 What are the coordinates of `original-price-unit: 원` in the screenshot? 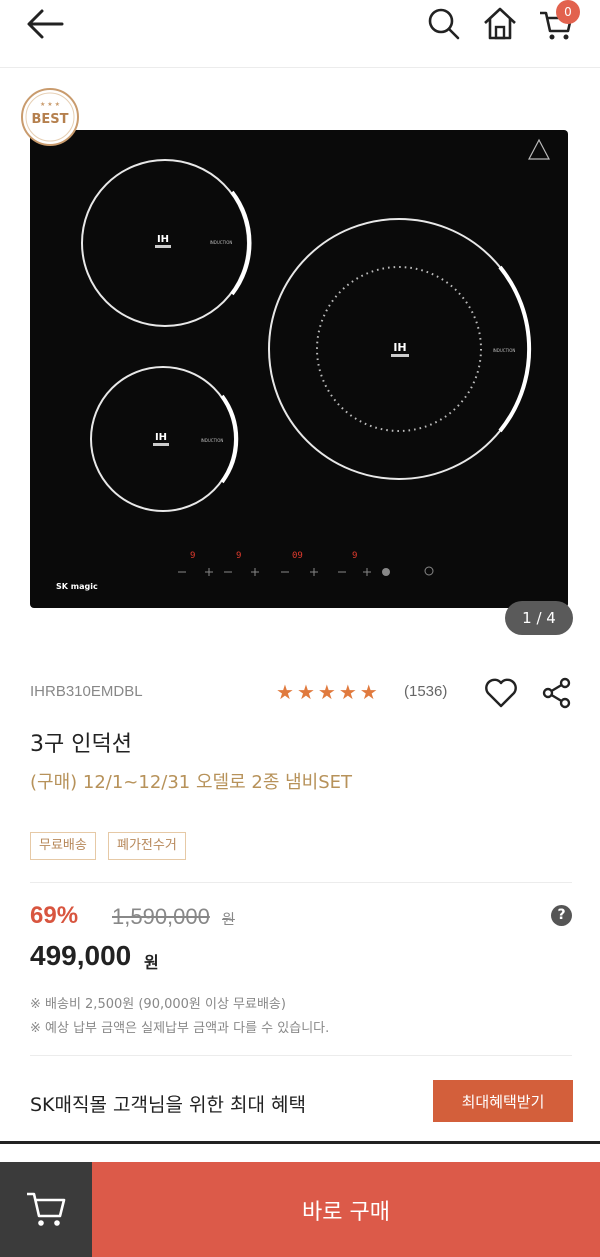 It's located at (228, 920).